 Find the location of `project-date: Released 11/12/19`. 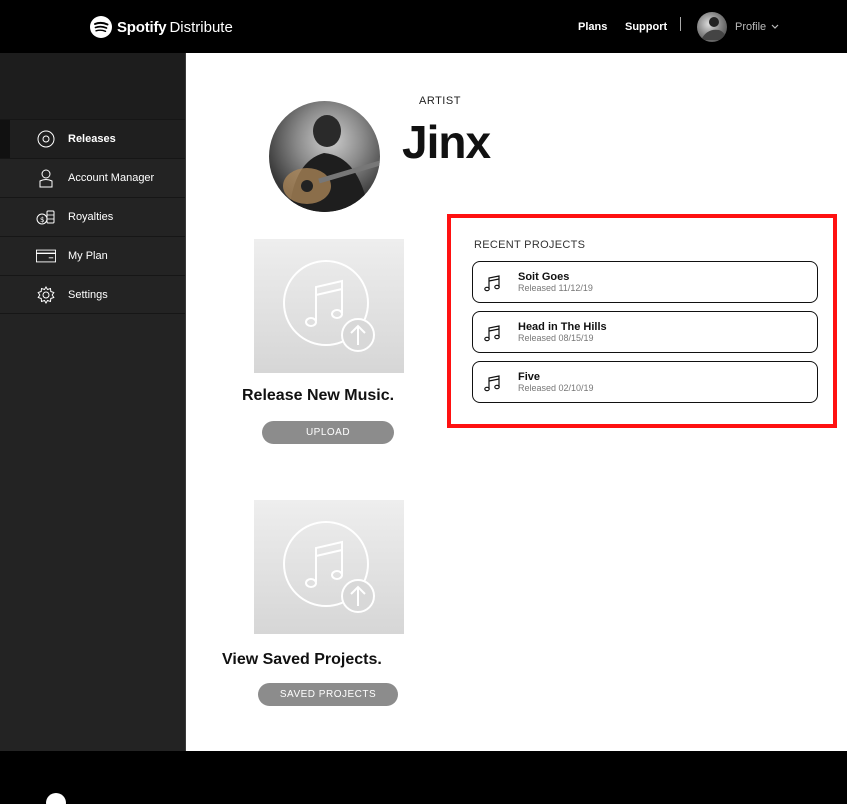

project-date: Released 11/12/19 is located at coordinates (555, 288).